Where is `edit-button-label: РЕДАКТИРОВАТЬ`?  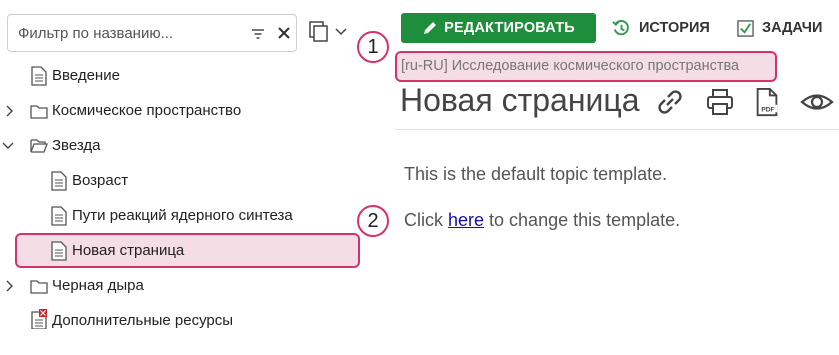
edit-button-label: РЕДАКТИРОВАТЬ is located at coordinates (509, 28).